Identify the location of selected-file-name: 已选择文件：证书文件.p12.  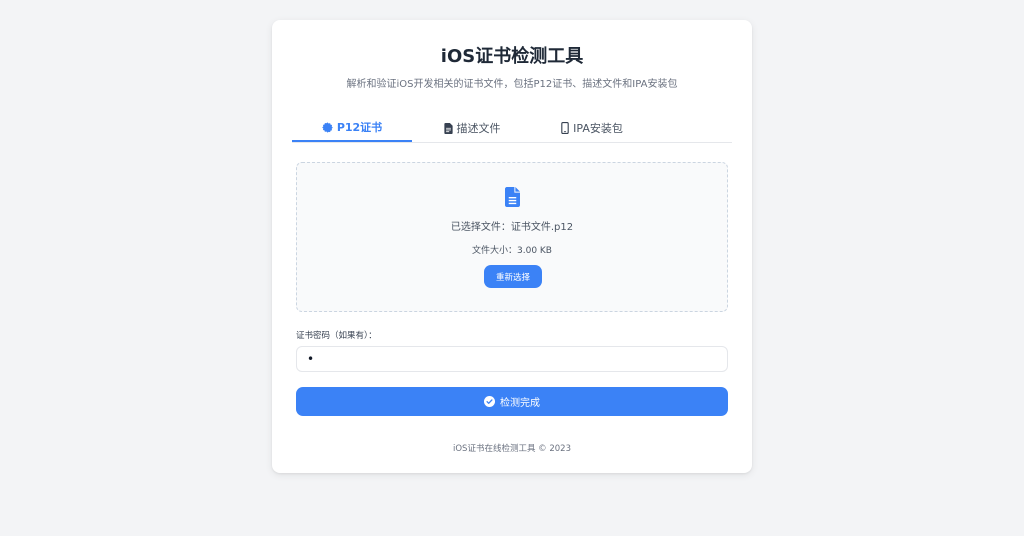
(512, 227).